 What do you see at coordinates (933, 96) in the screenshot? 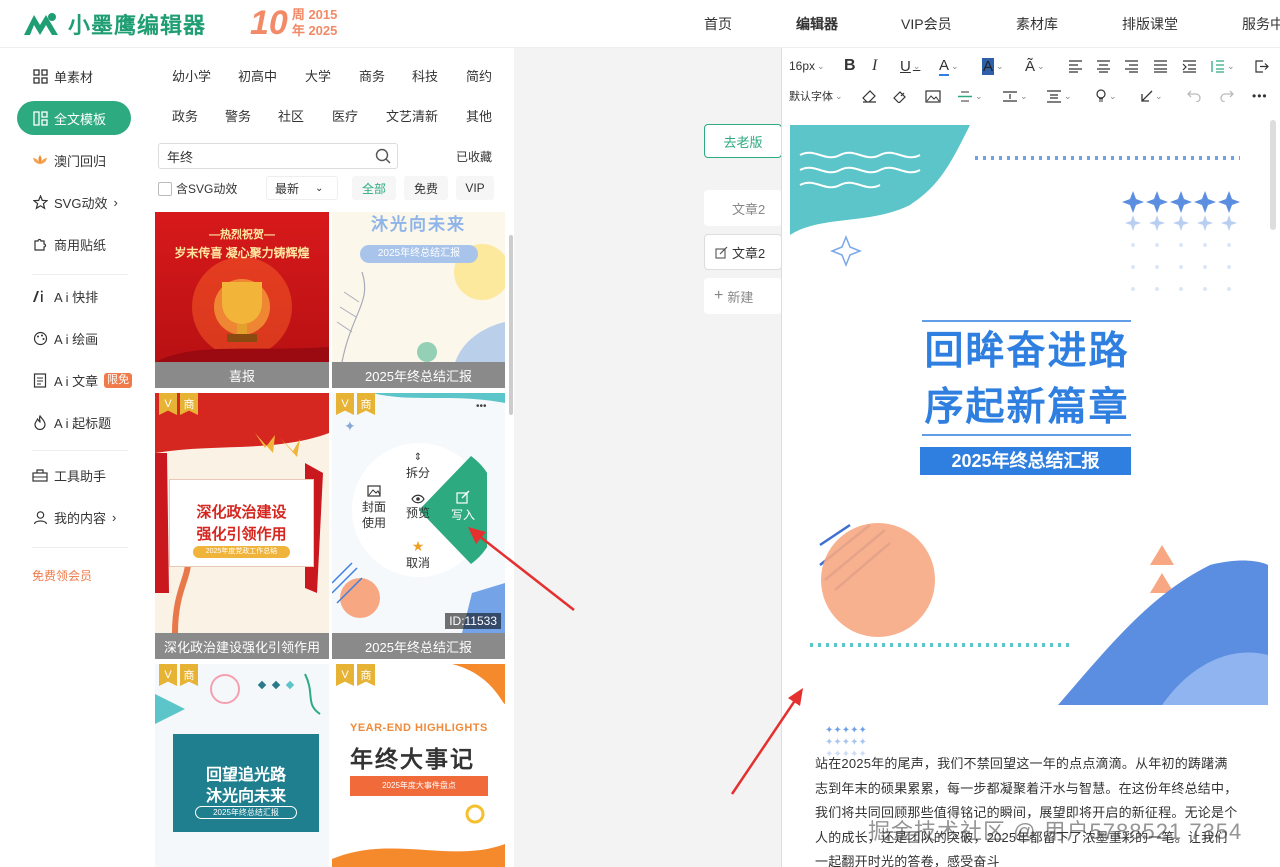
I see `image-insert-icon` at bounding box center [933, 96].